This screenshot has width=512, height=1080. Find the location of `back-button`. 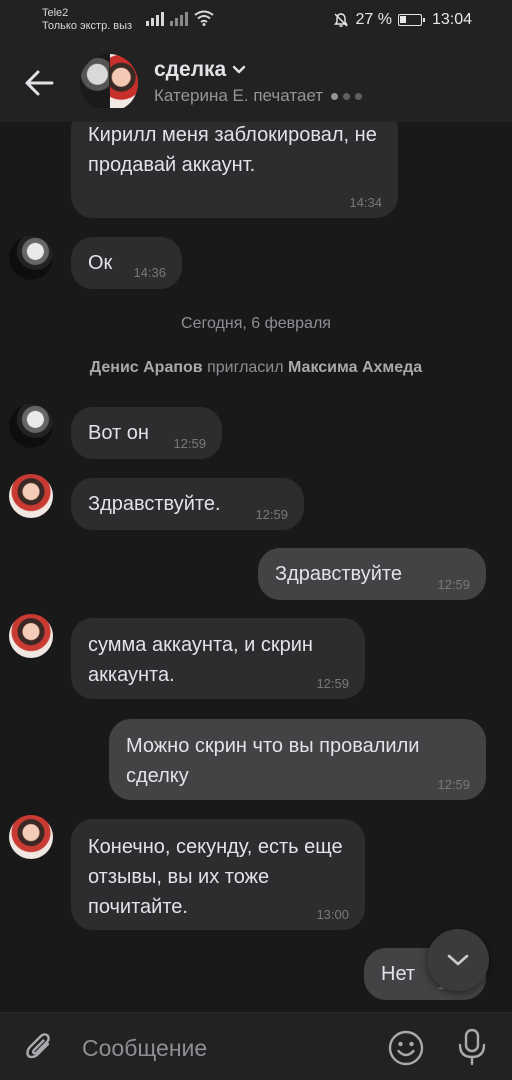

back-button is located at coordinates (40, 83).